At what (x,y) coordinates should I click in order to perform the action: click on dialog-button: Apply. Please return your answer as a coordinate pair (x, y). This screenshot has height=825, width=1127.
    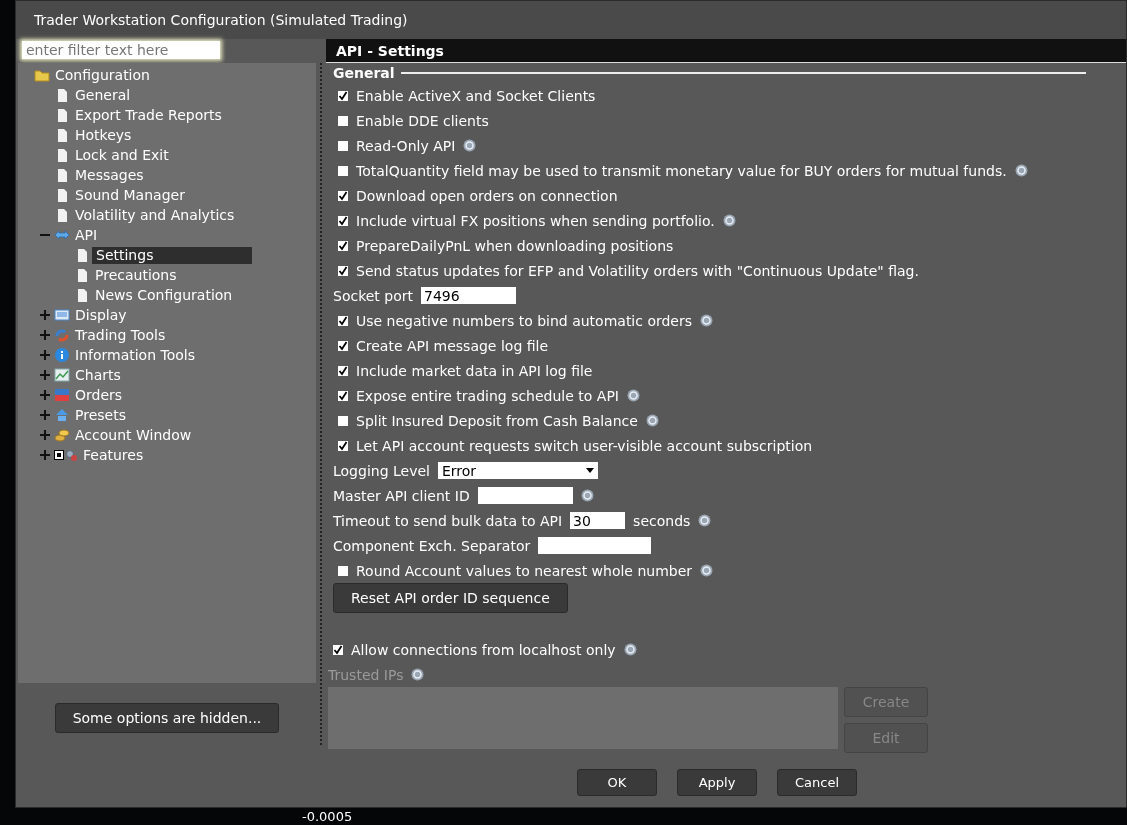
    Looking at the image, I should click on (717, 782).